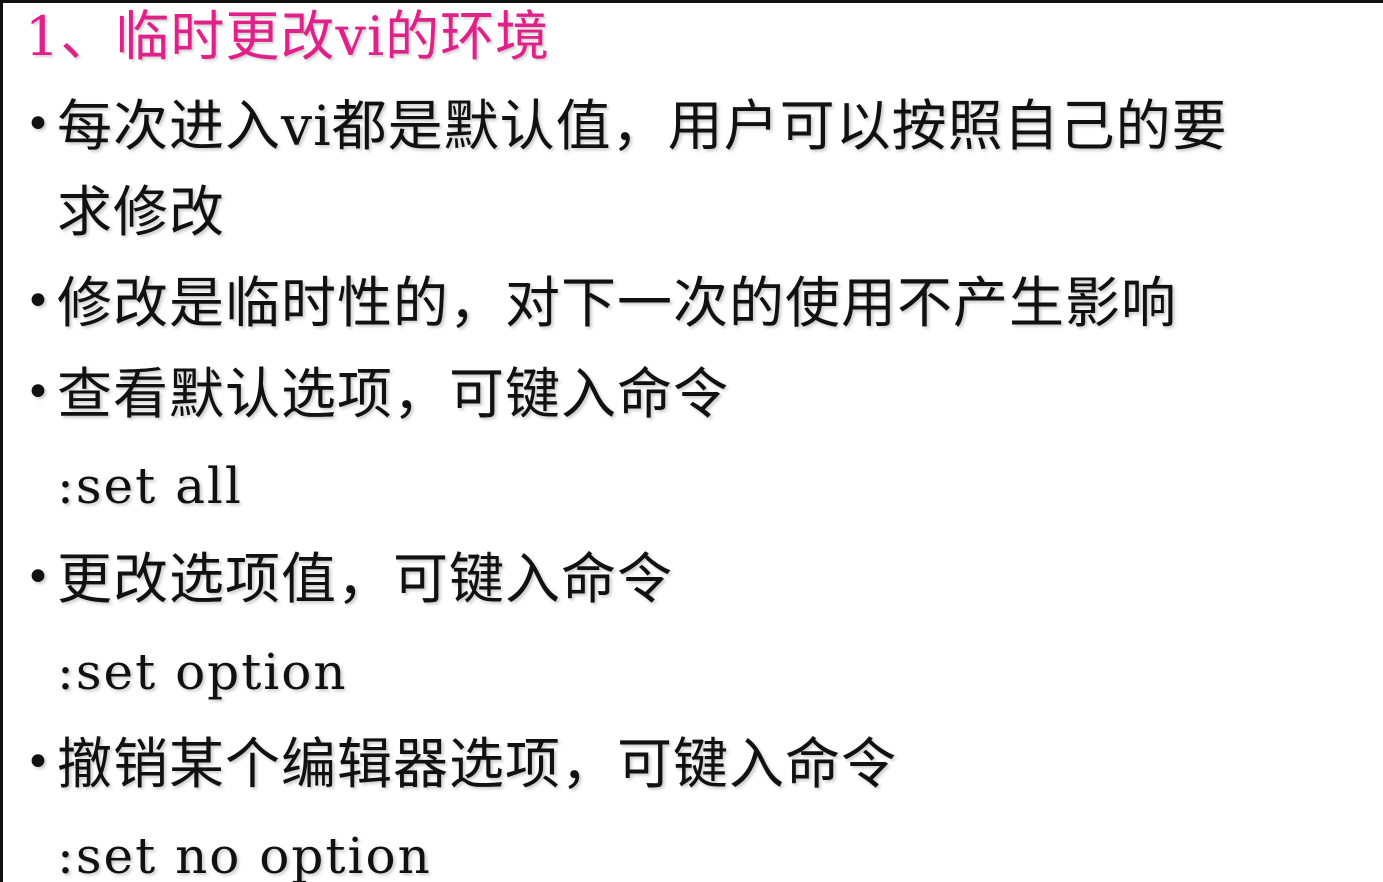 This screenshot has height=882, width=1383. I want to click on bullet-text: 修改是临时性的，对下一次的使用不产生影响, so click(617, 303).